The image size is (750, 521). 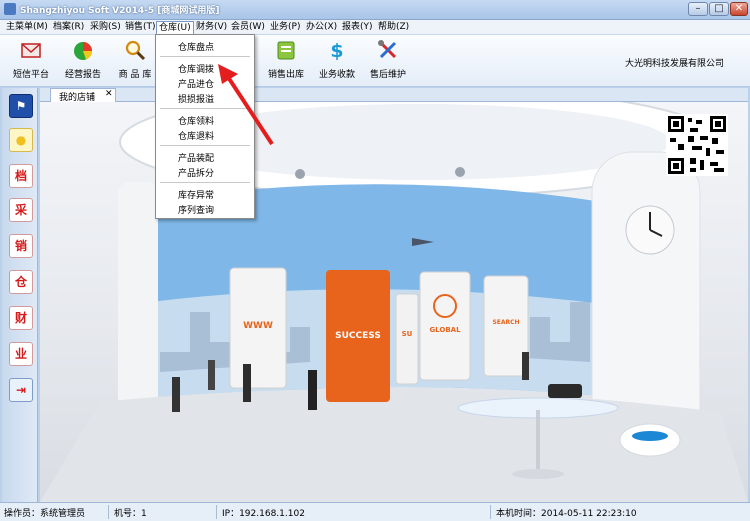 I want to click on menu-item-transfer: 仓库调拨, so click(x=196, y=68).